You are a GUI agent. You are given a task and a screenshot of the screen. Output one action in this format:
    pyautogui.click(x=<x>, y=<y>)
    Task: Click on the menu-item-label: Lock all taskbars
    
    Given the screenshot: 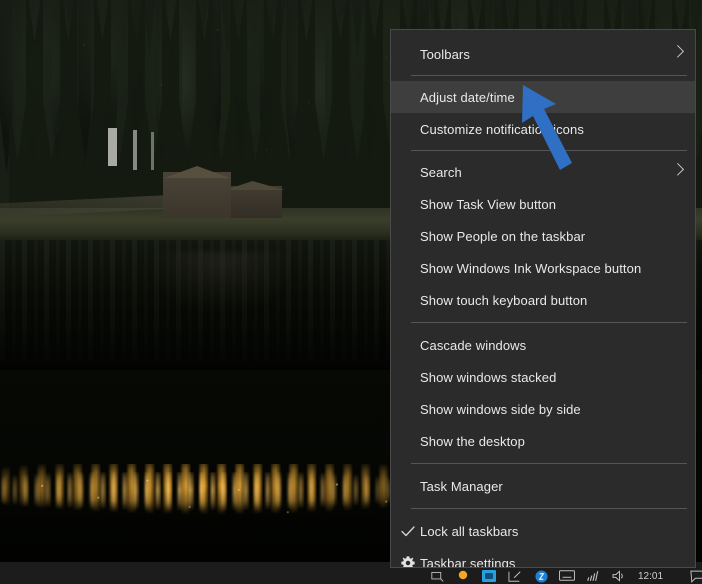 What is the action you would take?
    pyautogui.click(x=469, y=531)
    